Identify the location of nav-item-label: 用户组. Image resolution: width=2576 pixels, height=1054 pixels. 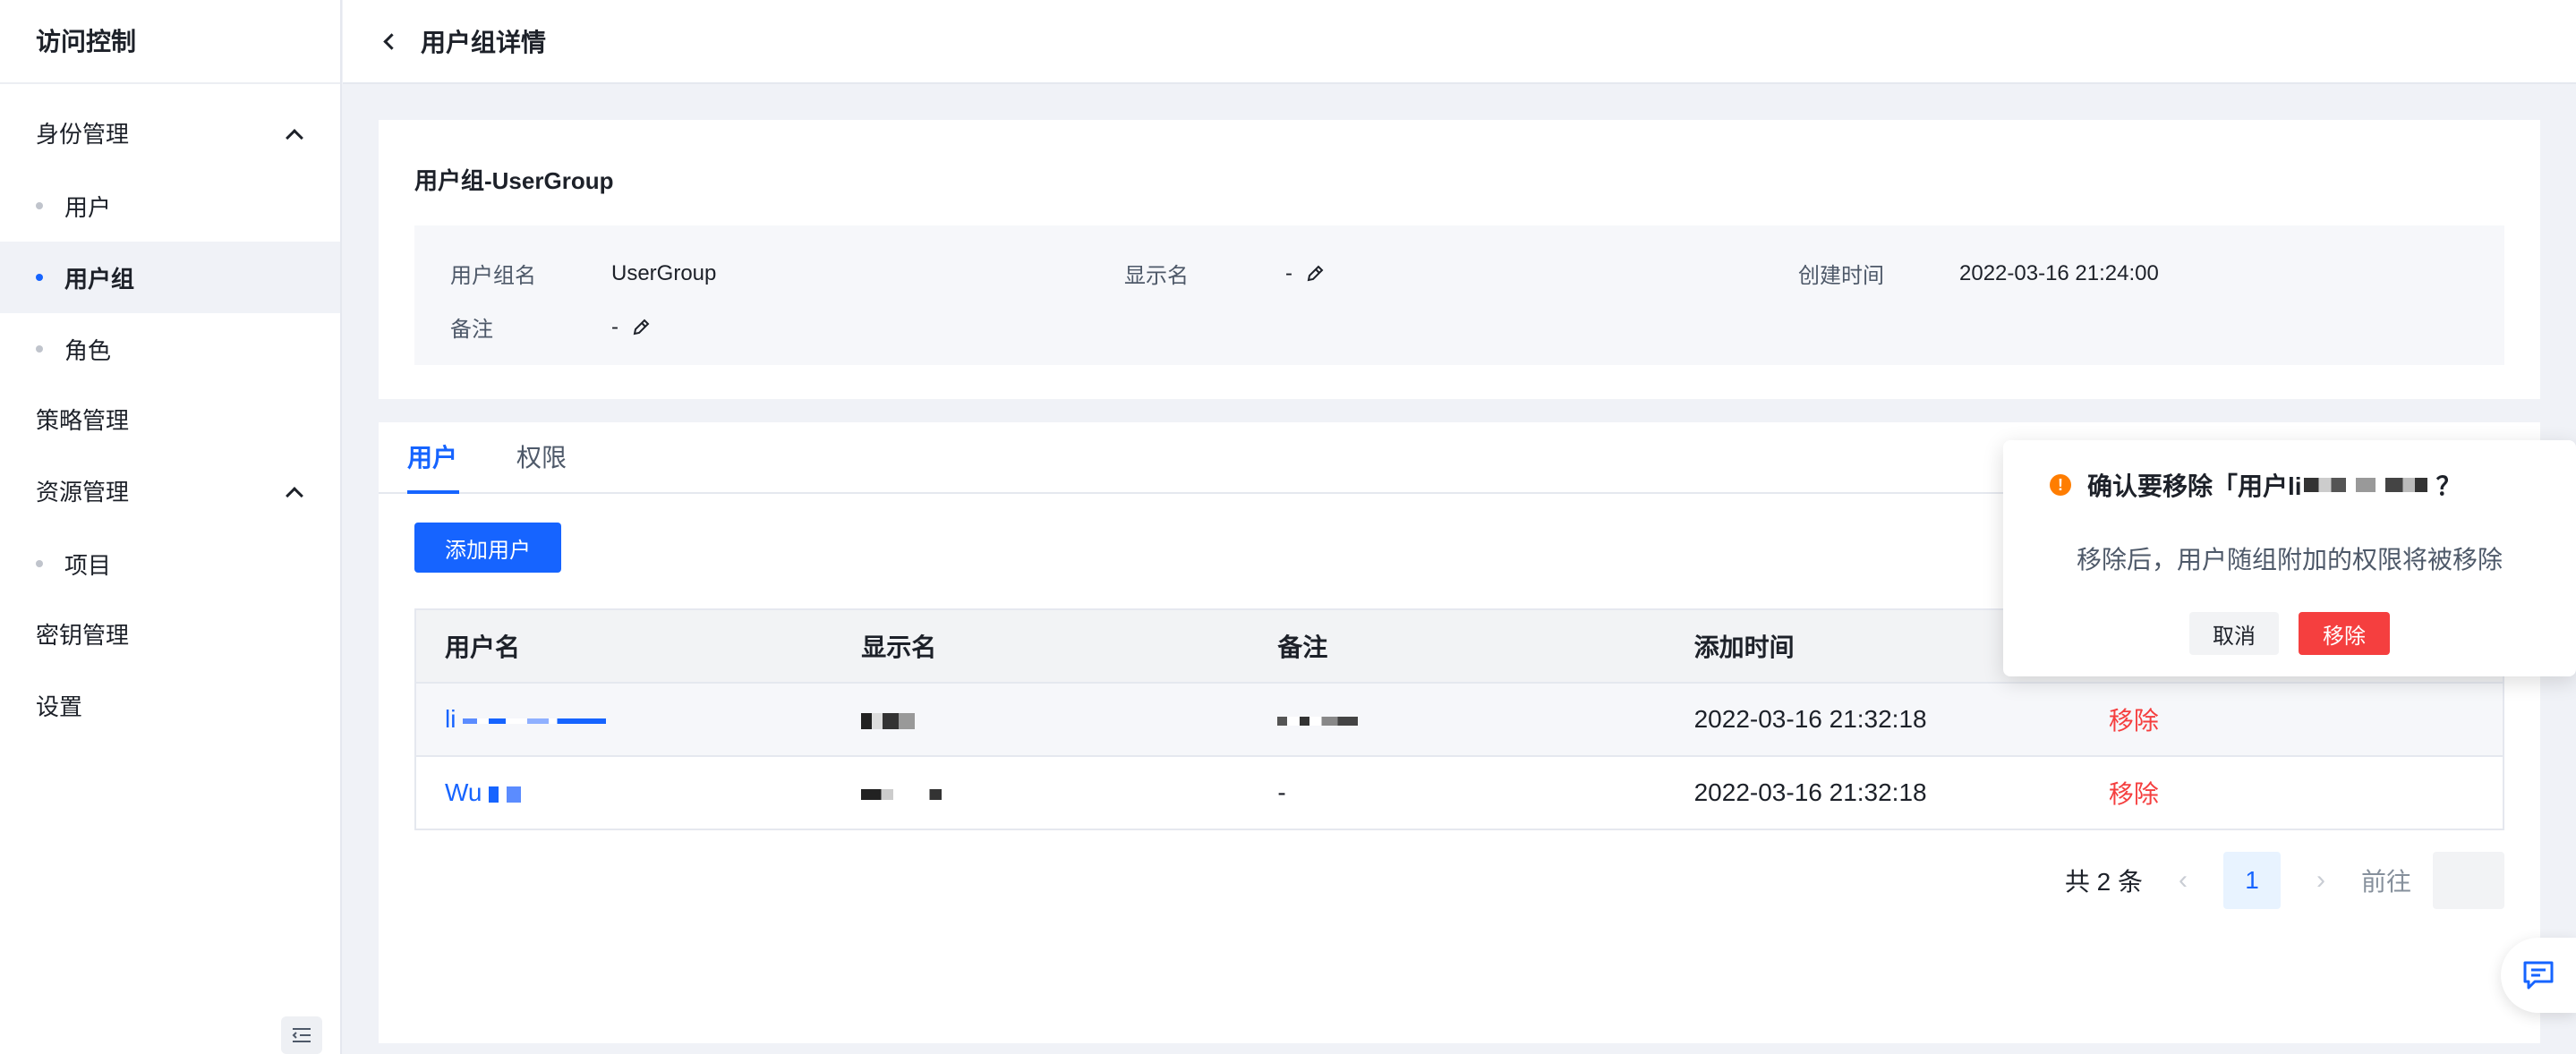
(99, 279).